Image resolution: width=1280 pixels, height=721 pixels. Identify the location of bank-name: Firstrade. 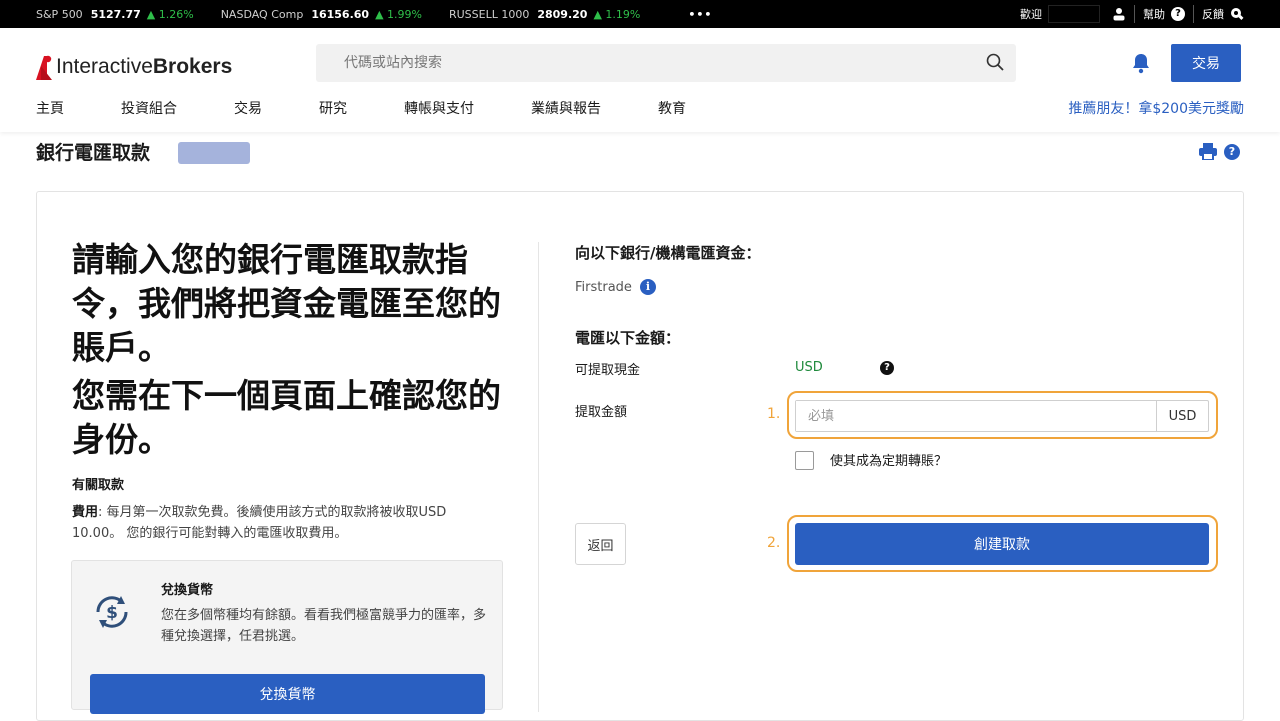
(603, 287).